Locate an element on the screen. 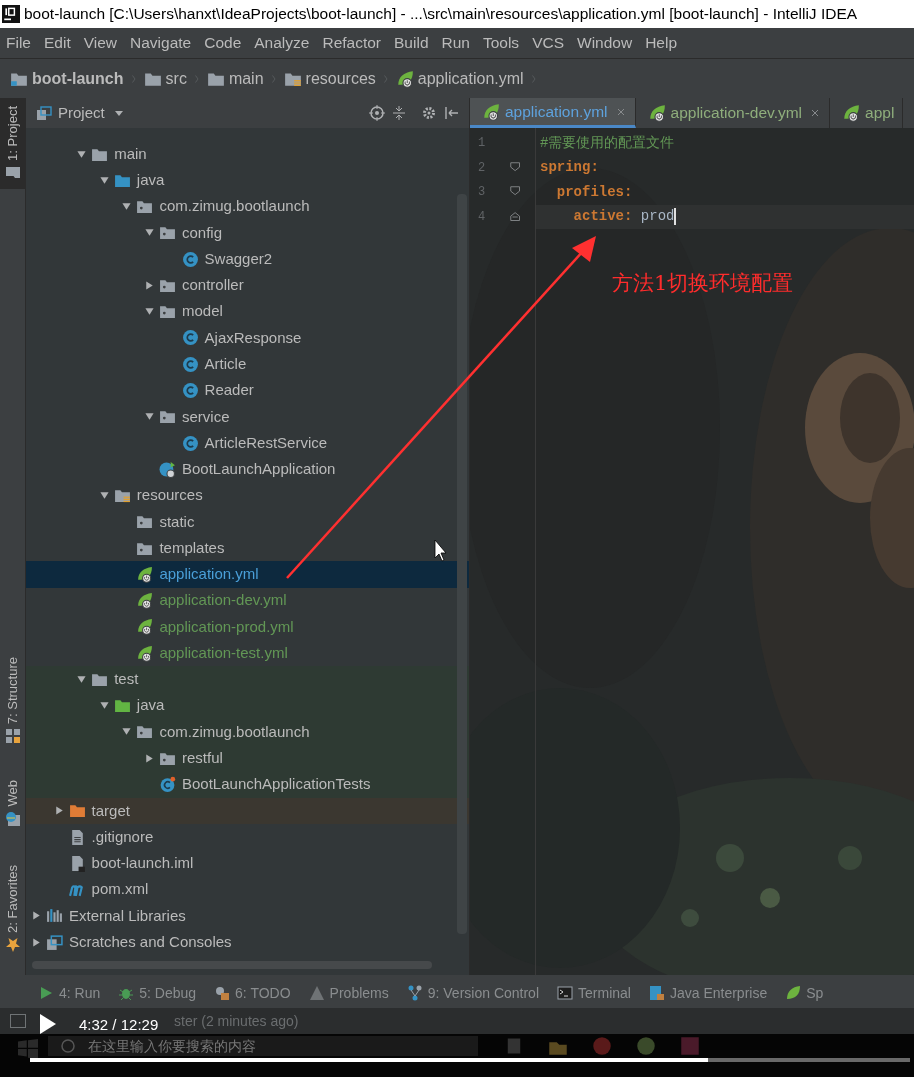 This screenshot has height=1077, width=914. fold-marker-icon is located at coordinates (516, 216).